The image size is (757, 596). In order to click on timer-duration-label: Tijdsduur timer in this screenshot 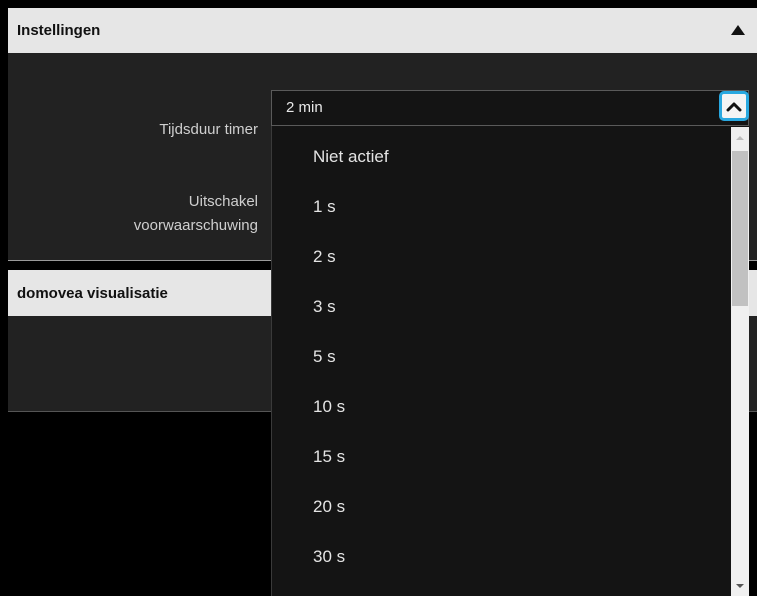, I will do `click(208, 130)`.